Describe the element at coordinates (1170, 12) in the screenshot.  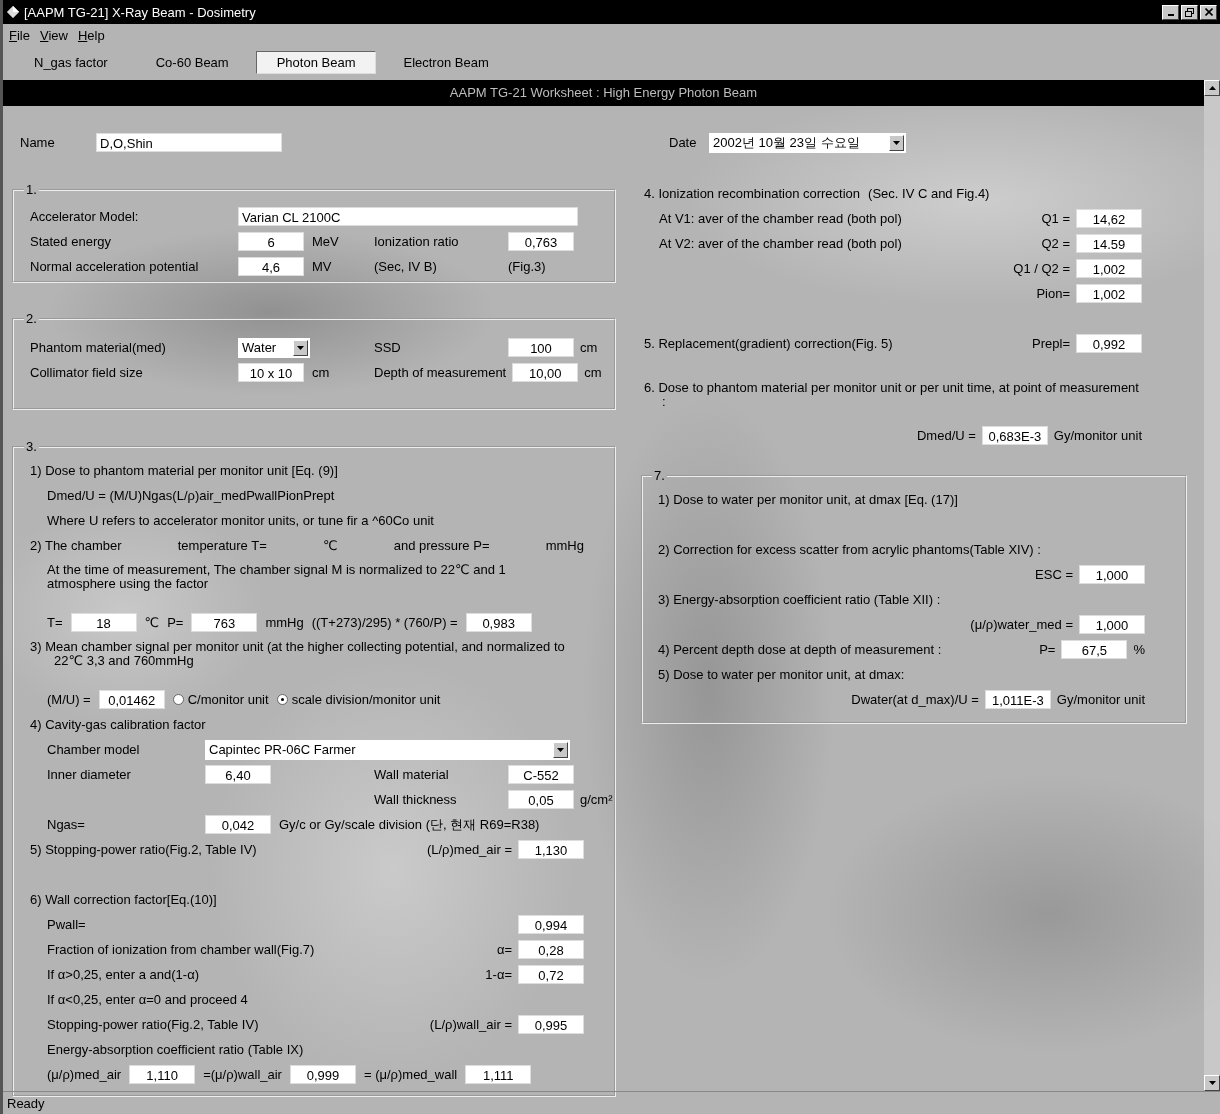
I see `minimize-button` at that location.